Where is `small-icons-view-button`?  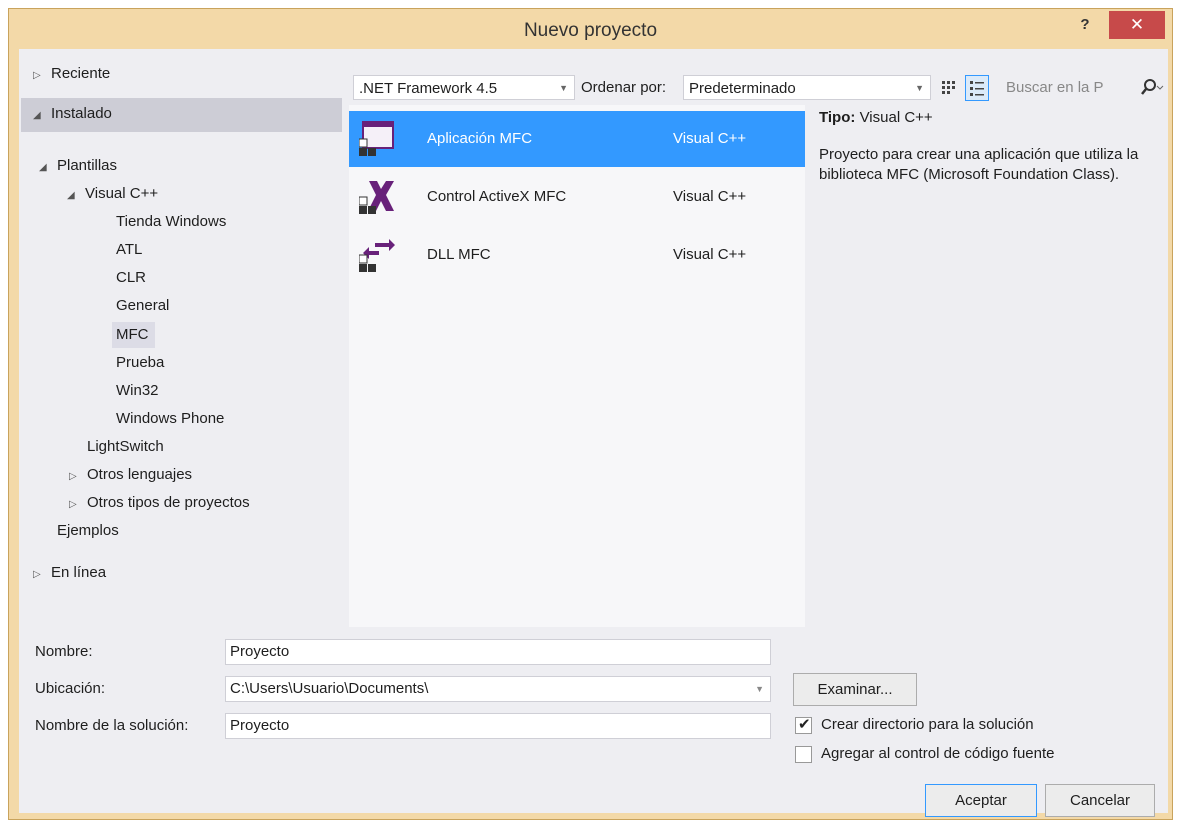
small-icons-view-button is located at coordinates (949, 88).